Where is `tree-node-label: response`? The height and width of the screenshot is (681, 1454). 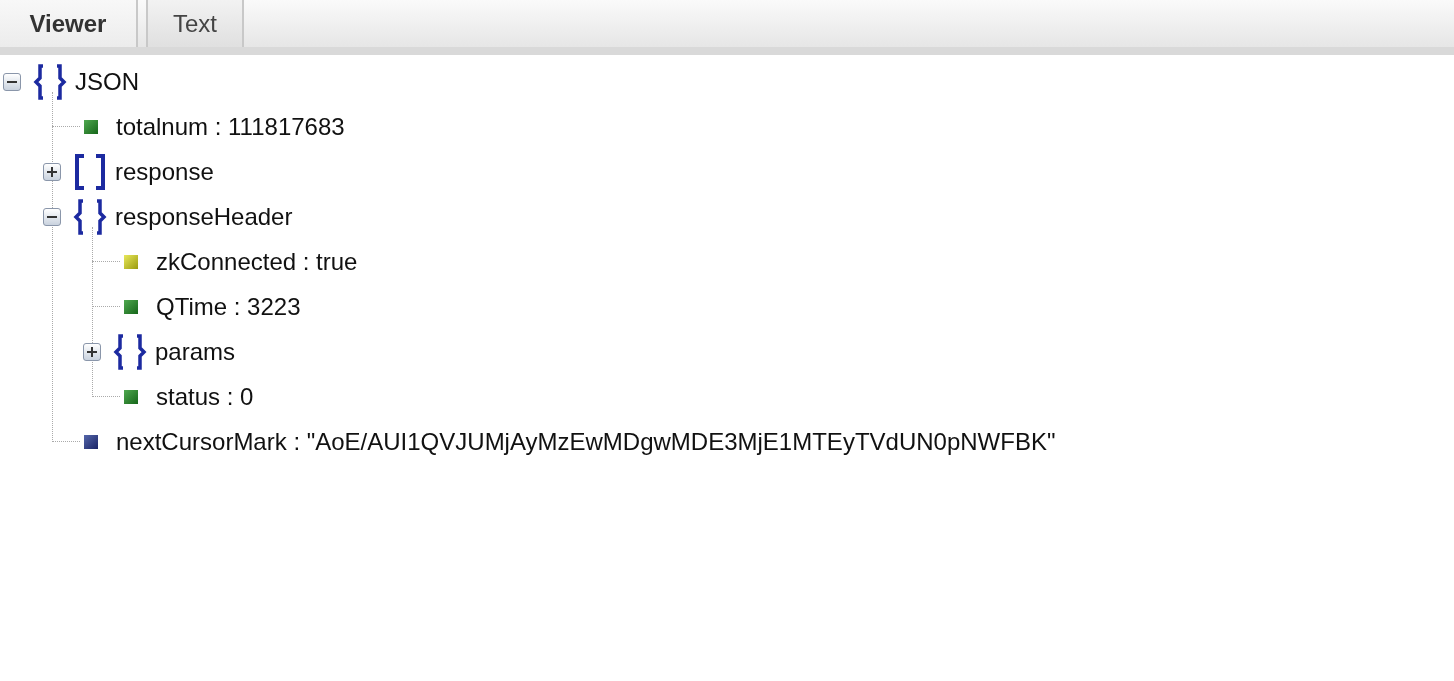 tree-node-label: response is located at coordinates (164, 171).